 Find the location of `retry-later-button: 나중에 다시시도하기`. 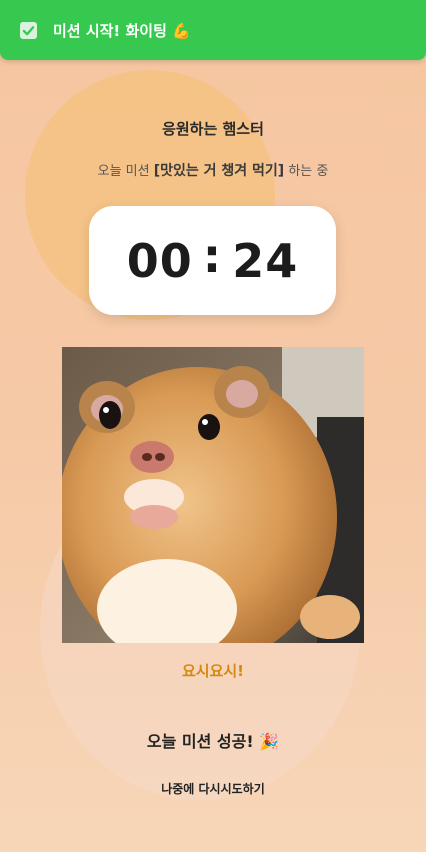

retry-later-button: 나중에 다시시도하기 is located at coordinates (213, 788).